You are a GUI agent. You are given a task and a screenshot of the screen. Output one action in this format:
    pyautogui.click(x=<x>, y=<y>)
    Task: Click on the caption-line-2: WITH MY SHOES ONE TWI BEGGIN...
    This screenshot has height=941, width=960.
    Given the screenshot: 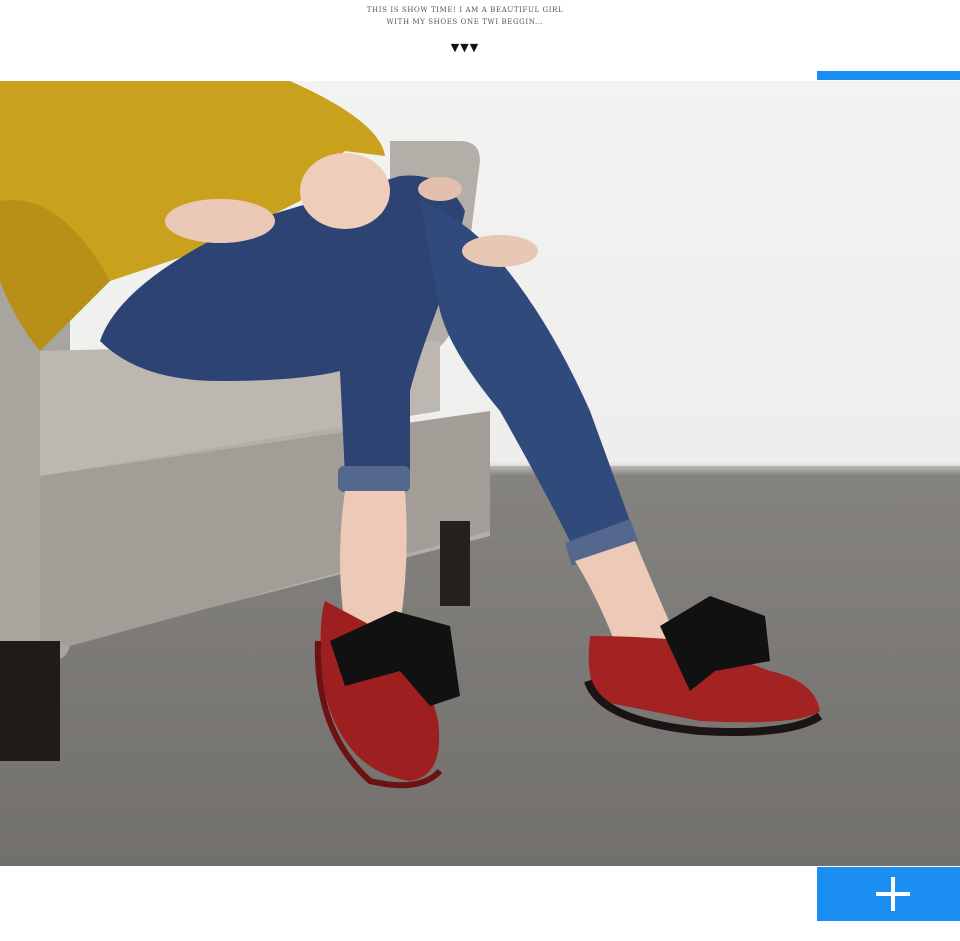 What is the action you would take?
    pyautogui.click(x=465, y=22)
    